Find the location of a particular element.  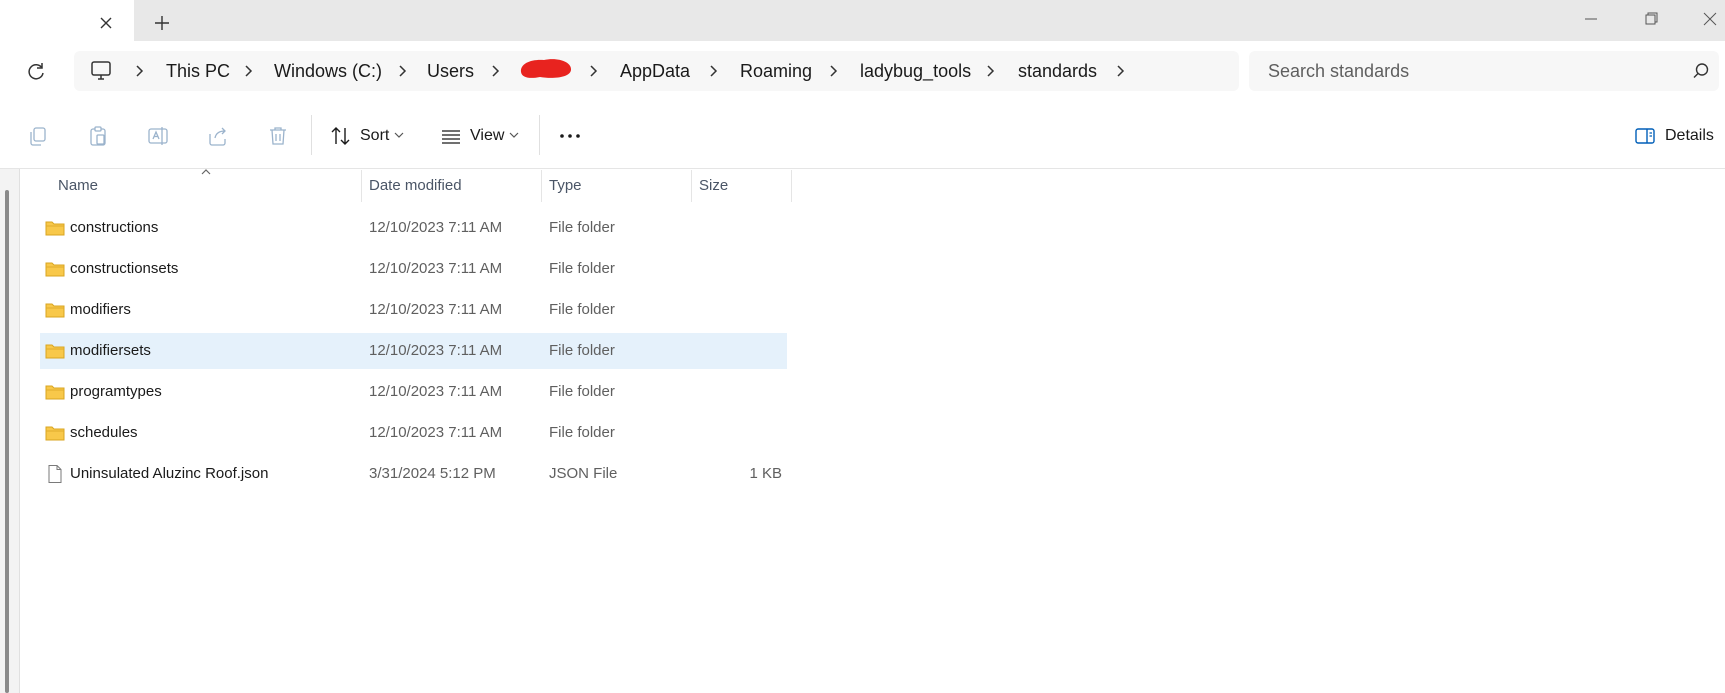

file-name: modifiers is located at coordinates (100, 310).